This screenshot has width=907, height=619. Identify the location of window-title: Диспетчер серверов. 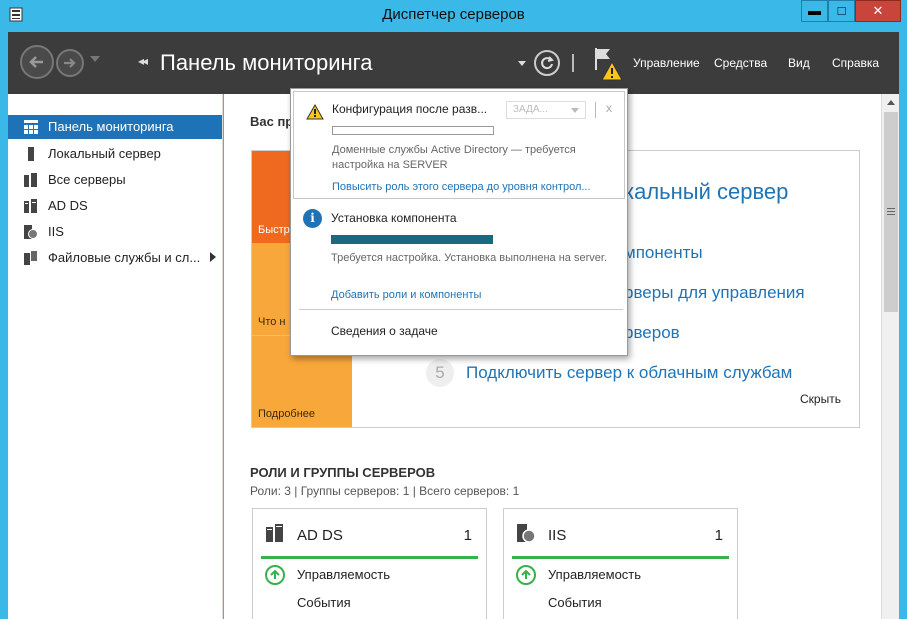
(453, 14).